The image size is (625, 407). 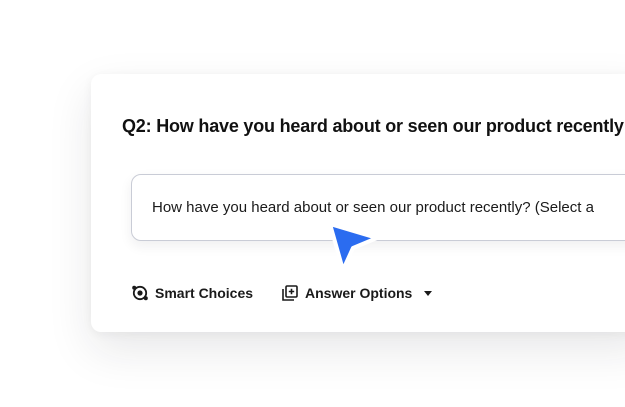 I want to click on add-box-icon, so click(x=290, y=293).